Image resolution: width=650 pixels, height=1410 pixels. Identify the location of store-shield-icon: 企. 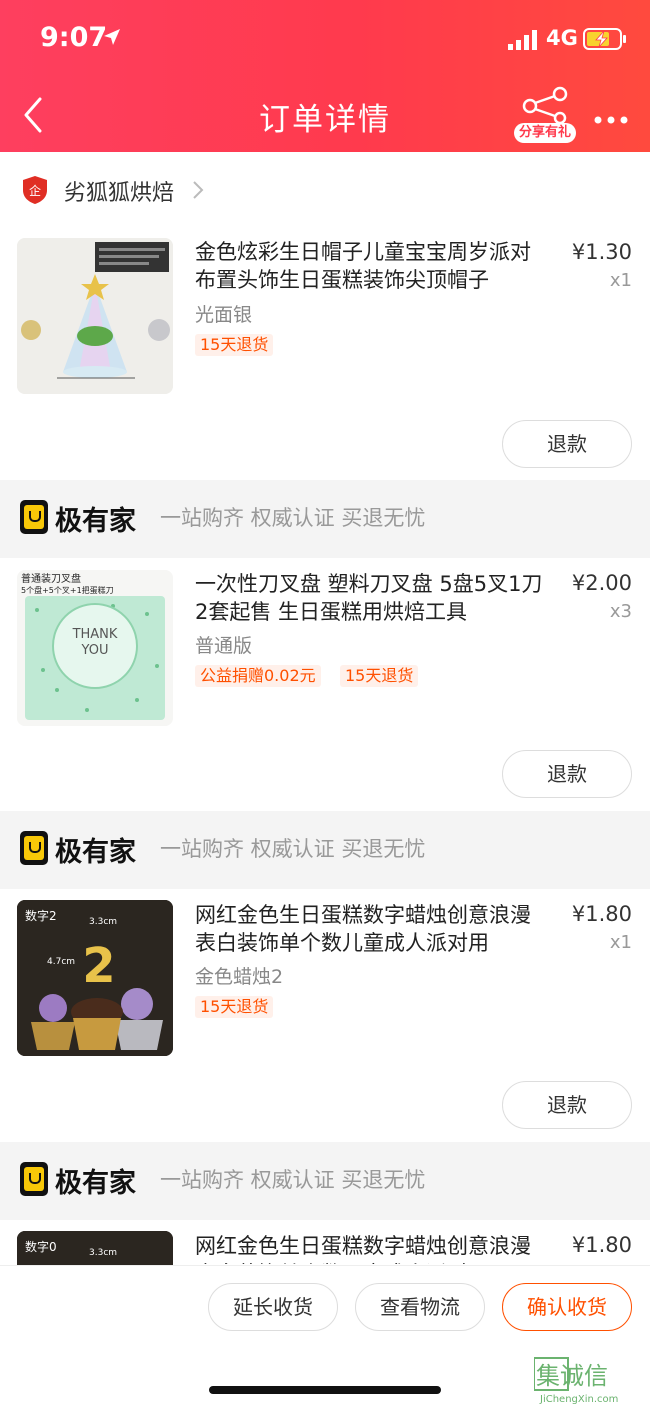
(35, 192).